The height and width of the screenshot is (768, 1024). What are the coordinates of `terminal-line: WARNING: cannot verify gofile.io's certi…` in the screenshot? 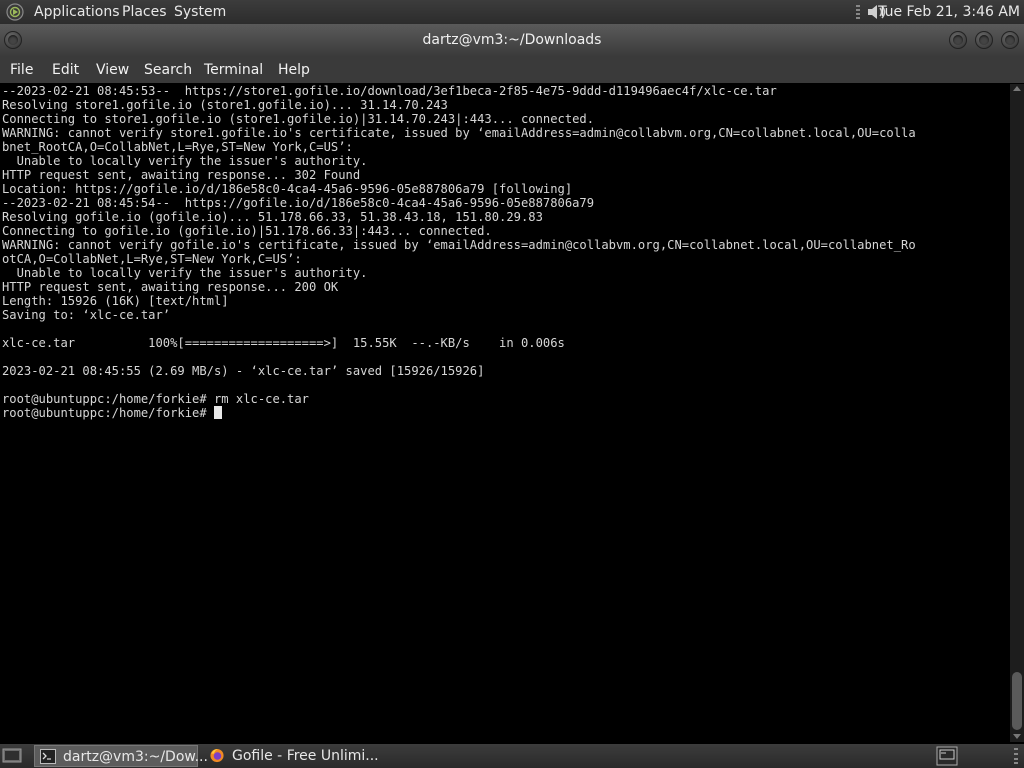 It's located at (459, 245).